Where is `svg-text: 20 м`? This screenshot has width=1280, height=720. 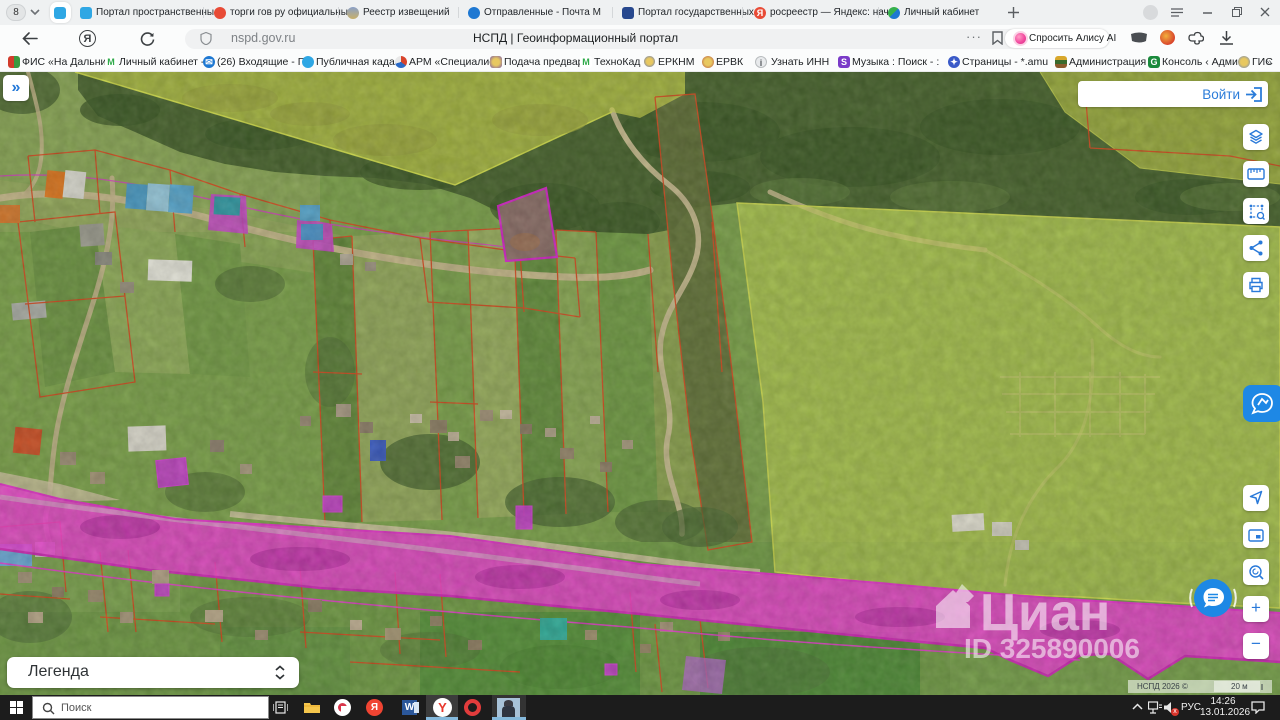
svg-text: 20 м is located at coordinates (1239, 686).